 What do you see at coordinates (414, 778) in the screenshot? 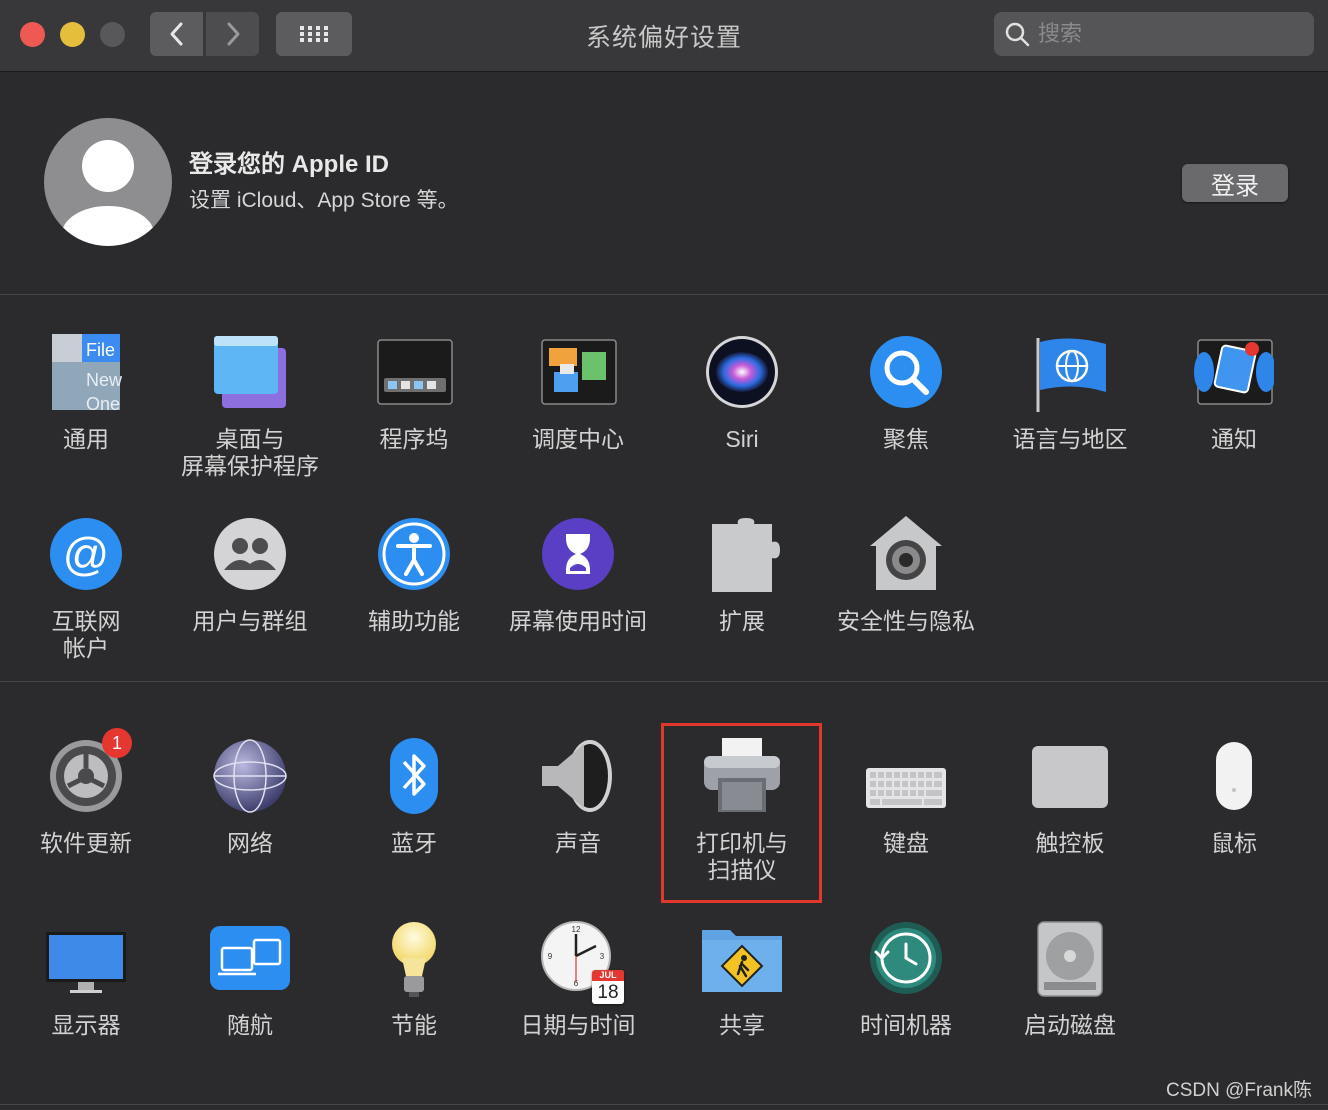
I see `bluetooth-icon` at bounding box center [414, 778].